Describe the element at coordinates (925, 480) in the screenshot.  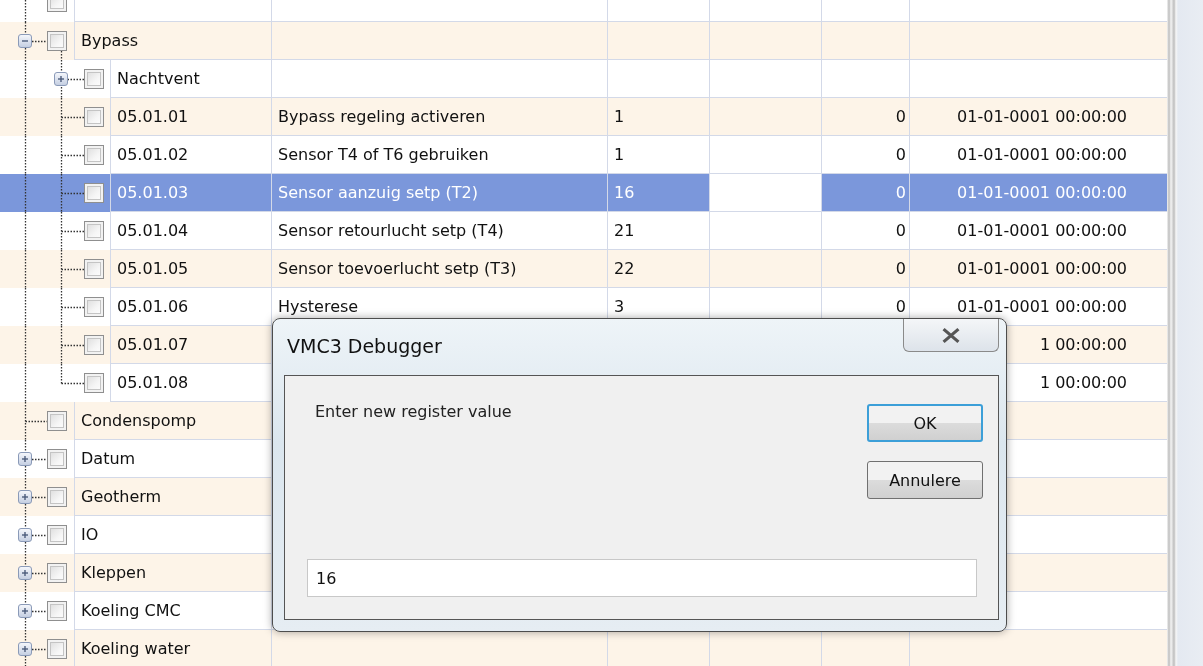
I see `cancel-button: Annulere` at that location.